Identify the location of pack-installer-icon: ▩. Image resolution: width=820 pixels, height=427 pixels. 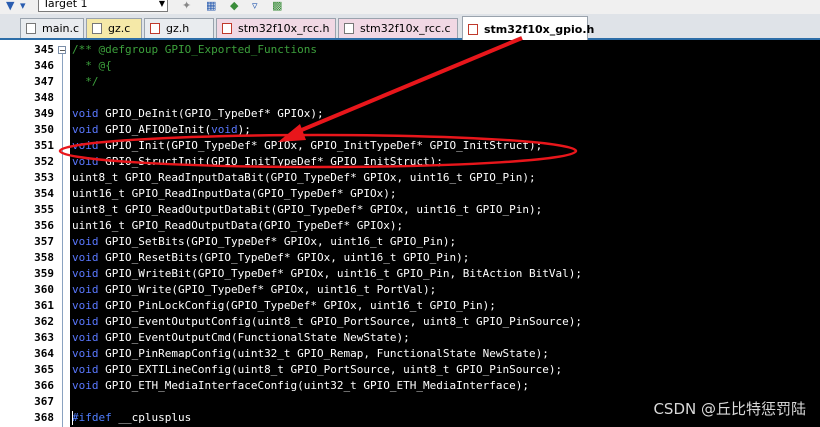
(277, 6).